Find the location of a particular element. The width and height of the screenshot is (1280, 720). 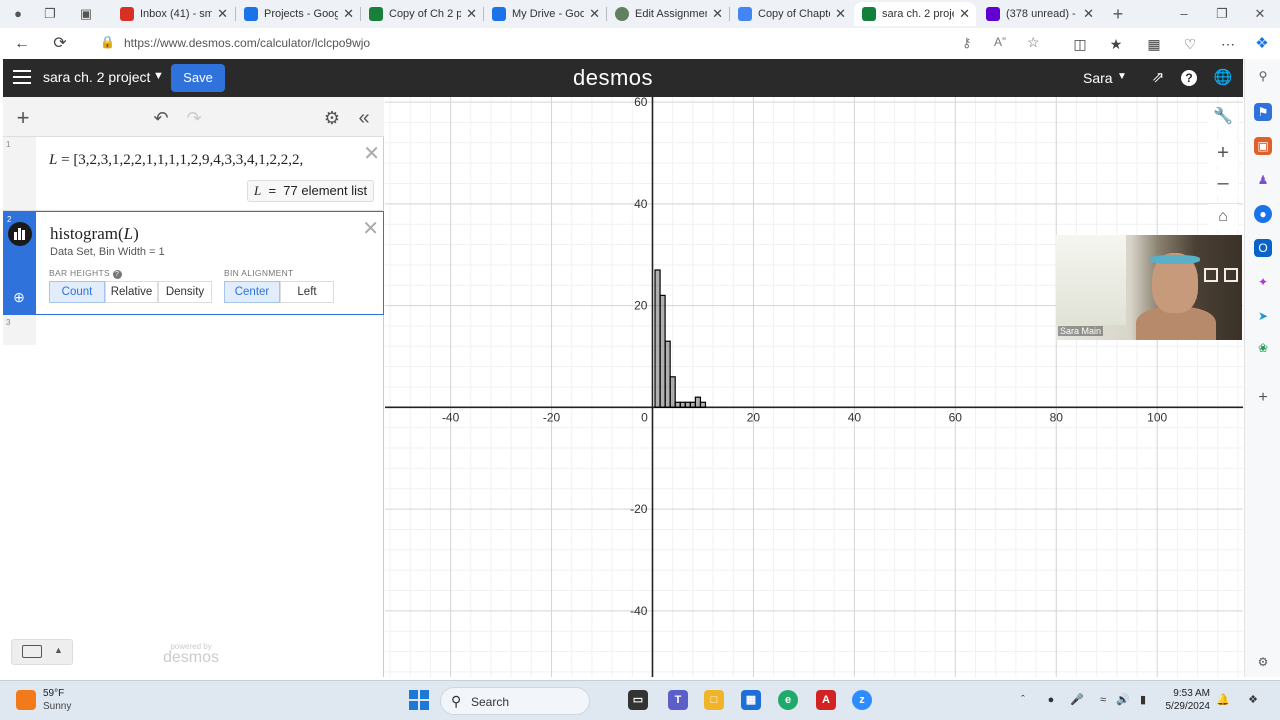

back-icon: ← is located at coordinates (22, 44).